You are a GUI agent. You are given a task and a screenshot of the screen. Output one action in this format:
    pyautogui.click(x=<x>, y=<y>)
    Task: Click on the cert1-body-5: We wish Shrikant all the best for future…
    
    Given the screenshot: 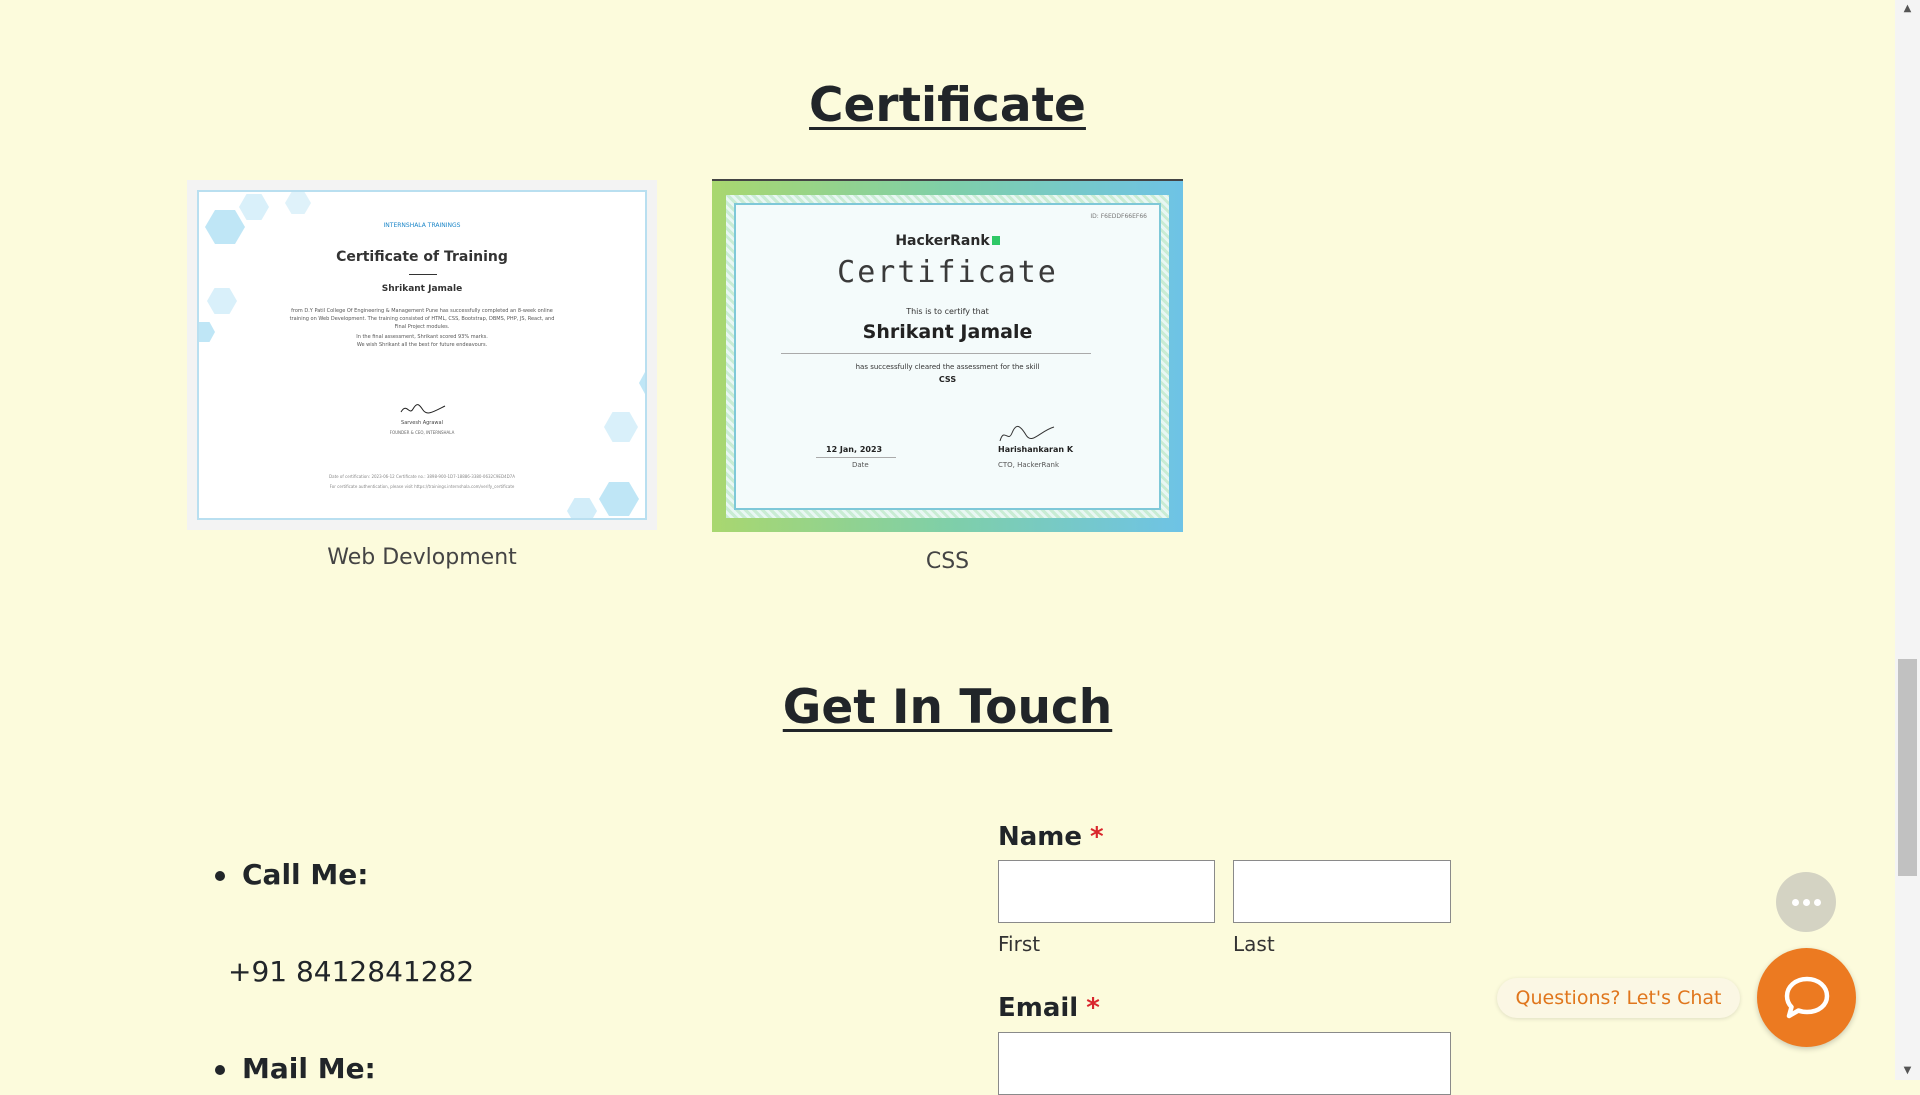 What is the action you would take?
    pyautogui.click(x=422, y=345)
    